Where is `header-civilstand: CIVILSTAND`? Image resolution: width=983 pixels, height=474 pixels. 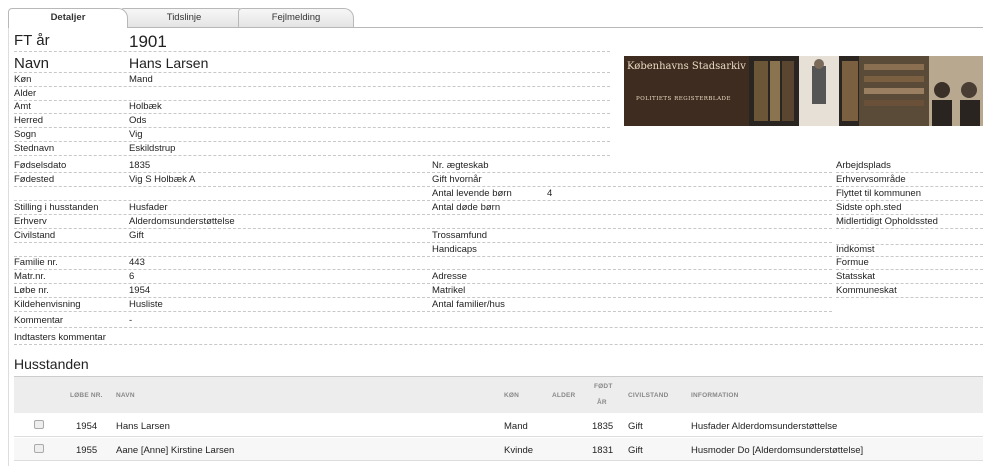 header-civilstand: CIVILSTAND is located at coordinates (648, 395).